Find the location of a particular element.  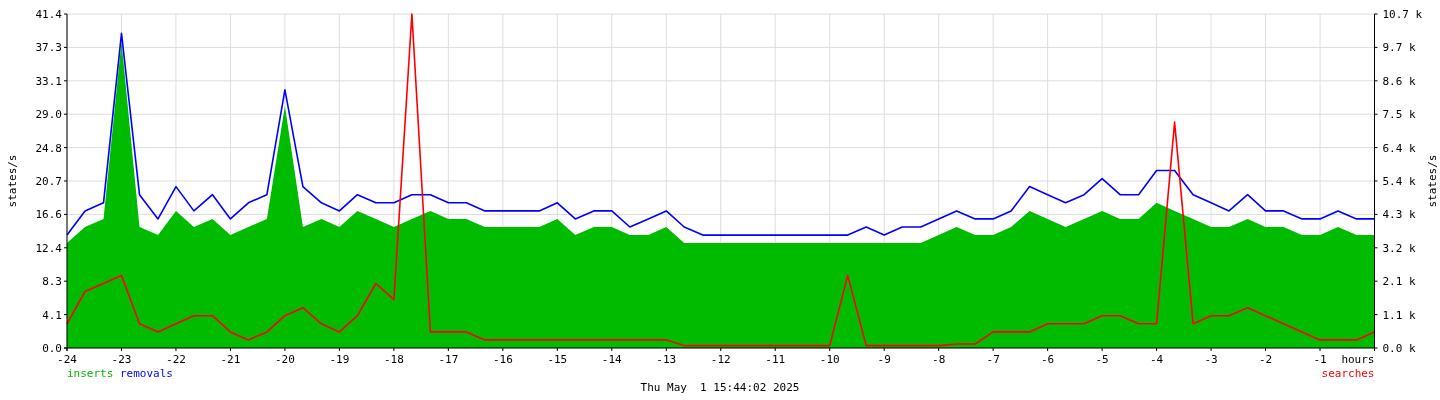

y-tick-label: 0.0 is located at coordinates (52, 348).